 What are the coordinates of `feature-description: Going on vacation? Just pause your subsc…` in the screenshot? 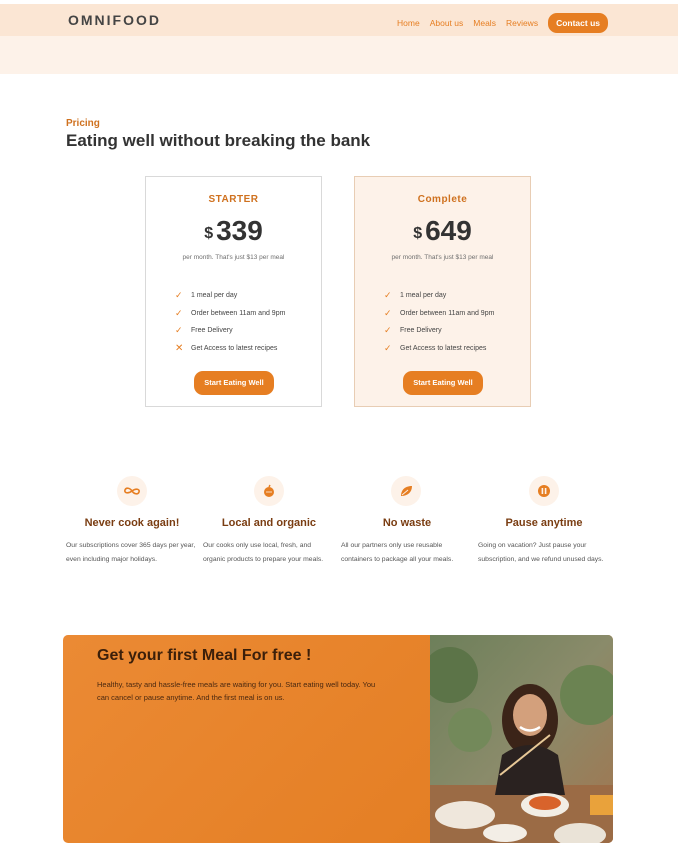 It's located at (541, 552).